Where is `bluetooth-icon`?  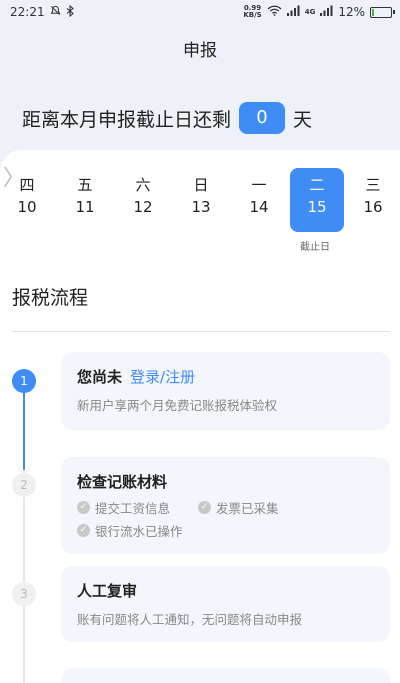 bluetooth-icon is located at coordinates (70, 12).